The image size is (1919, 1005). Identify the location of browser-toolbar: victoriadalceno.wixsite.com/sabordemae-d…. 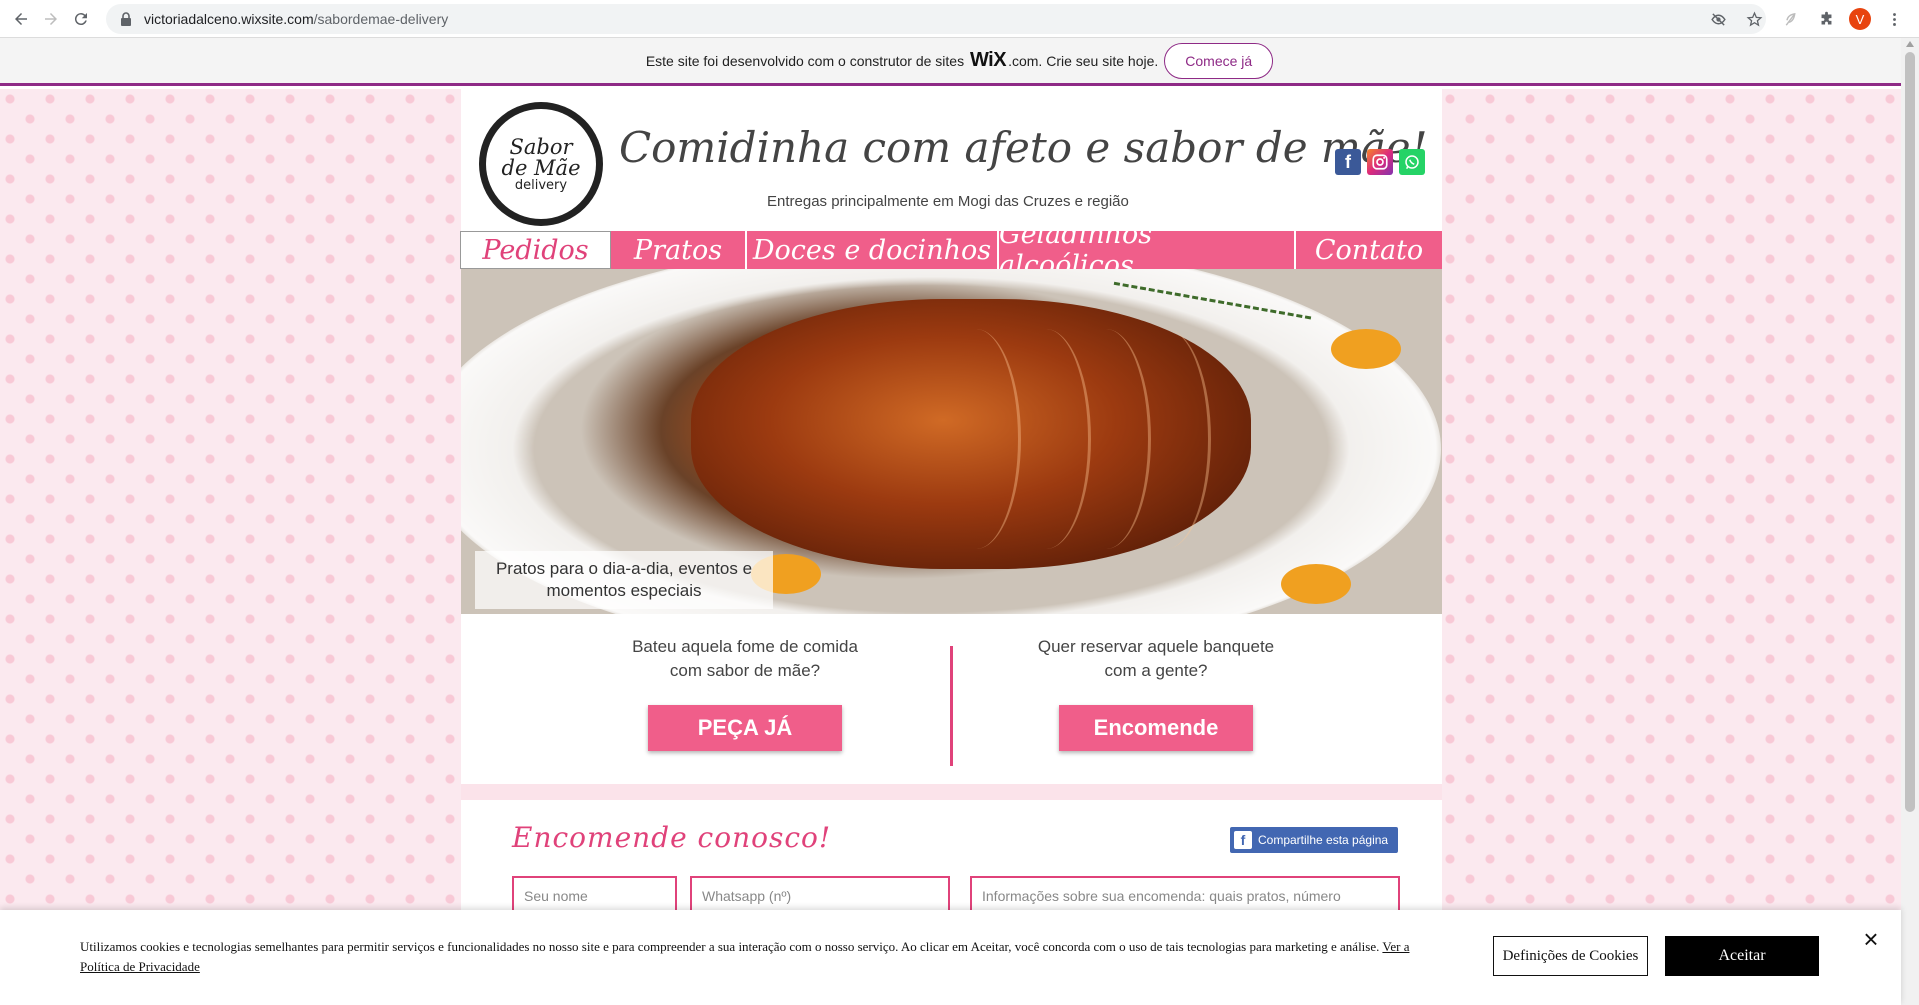
(959, 19).